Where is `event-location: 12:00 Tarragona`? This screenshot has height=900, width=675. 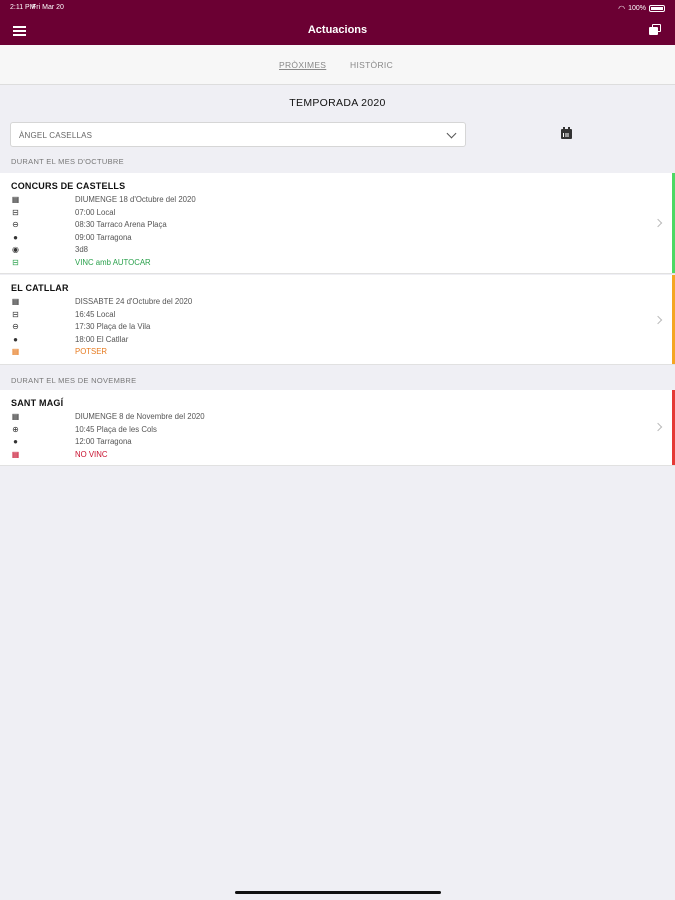
event-location: 12:00 Tarragona is located at coordinates (103, 441).